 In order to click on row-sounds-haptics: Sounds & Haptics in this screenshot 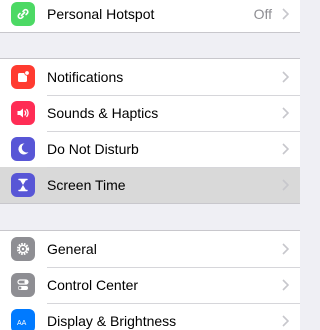, I will do `click(150, 113)`.